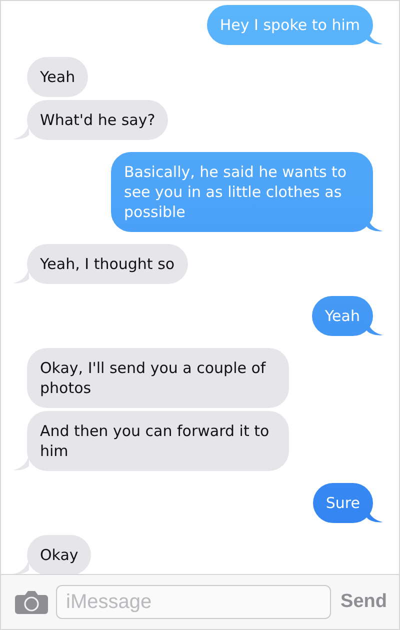 The width and height of the screenshot is (400, 630). What do you see at coordinates (289, 25) in the screenshot?
I see `sent-message-bubble: Hey I spoke to him` at bounding box center [289, 25].